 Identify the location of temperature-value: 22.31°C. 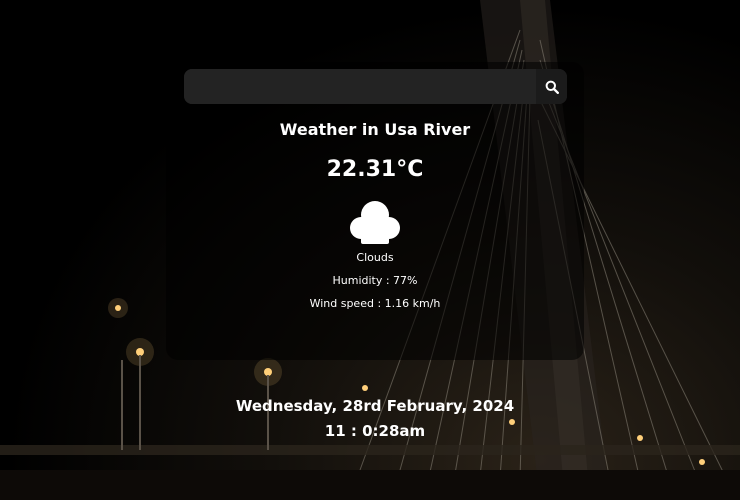
(375, 169).